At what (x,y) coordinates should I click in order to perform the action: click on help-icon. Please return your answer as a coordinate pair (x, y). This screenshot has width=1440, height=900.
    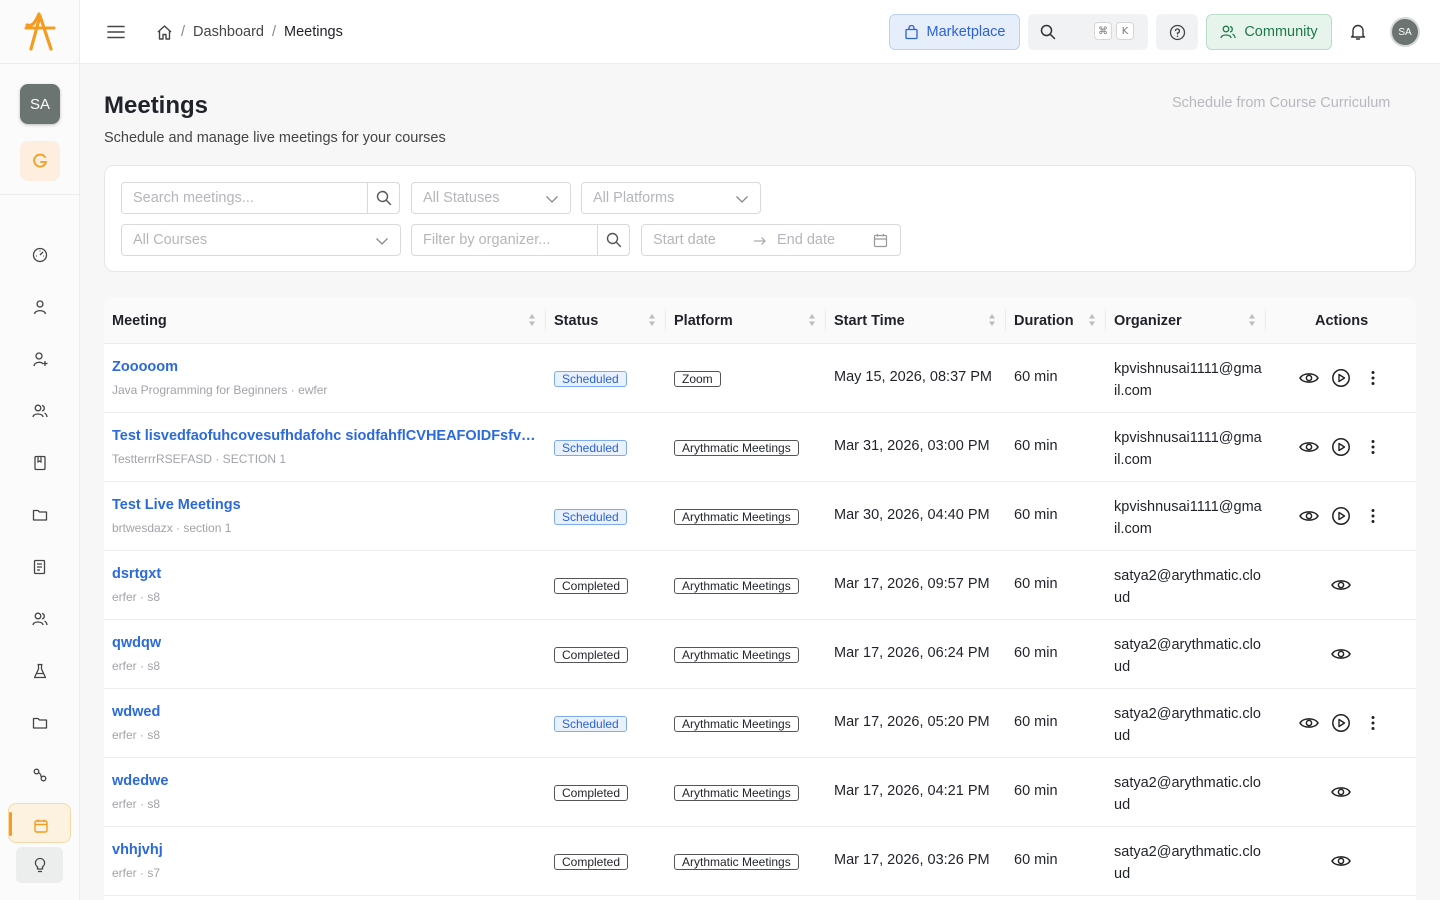
    Looking at the image, I should click on (1177, 32).